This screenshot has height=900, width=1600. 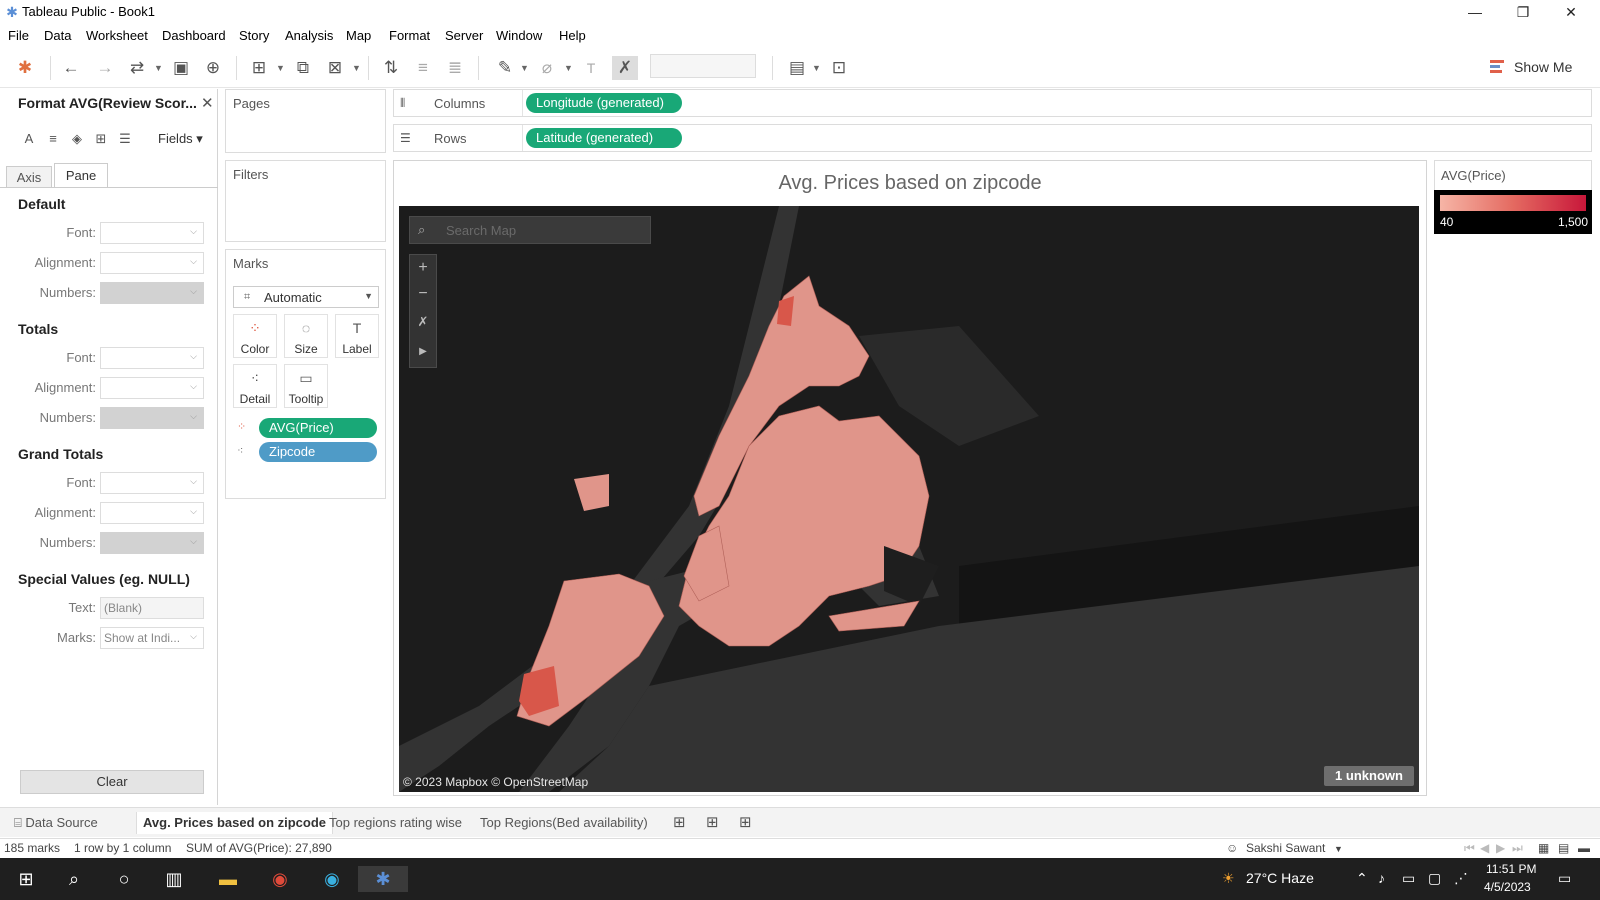 I want to click on clear-sheet-icon: ⊠, so click(x=335, y=68).